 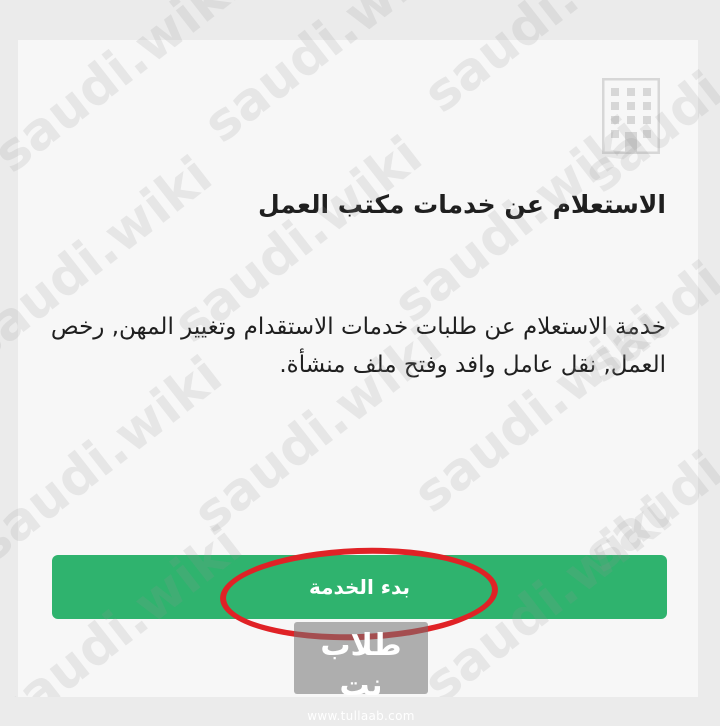 I want to click on site-logo-url: www.tullaab.com, so click(x=361, y=716).